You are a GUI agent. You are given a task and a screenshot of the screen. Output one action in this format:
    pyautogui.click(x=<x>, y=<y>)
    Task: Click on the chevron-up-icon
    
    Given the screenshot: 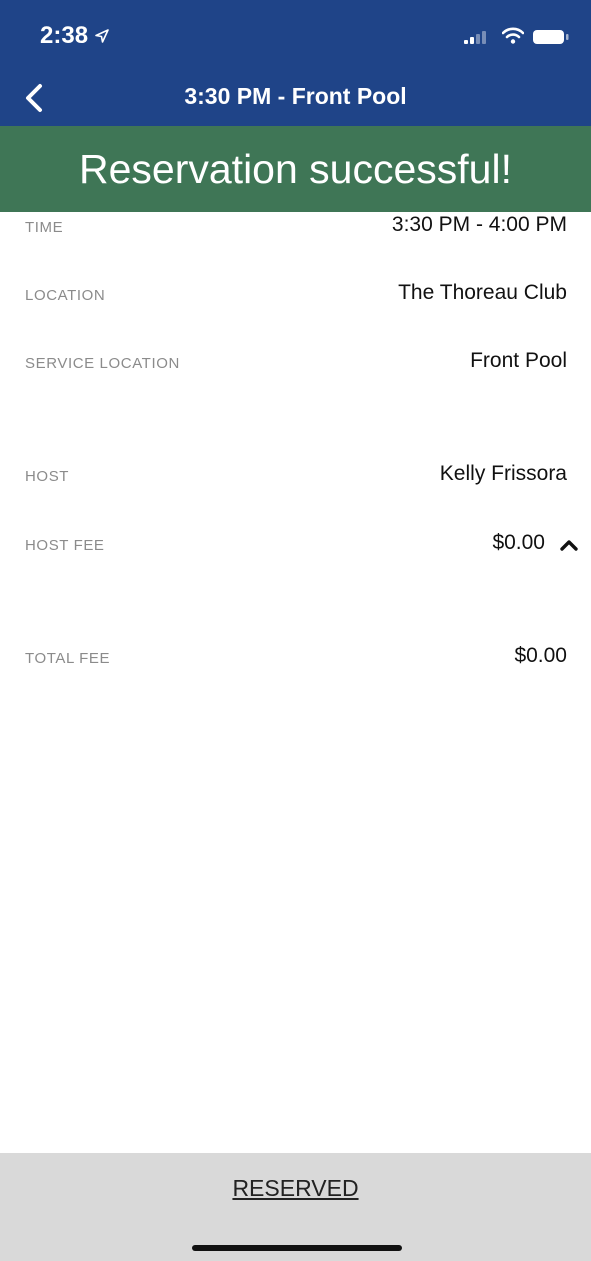 What is the action you would take?
    pyautogui.click(x=569, y=545)
    